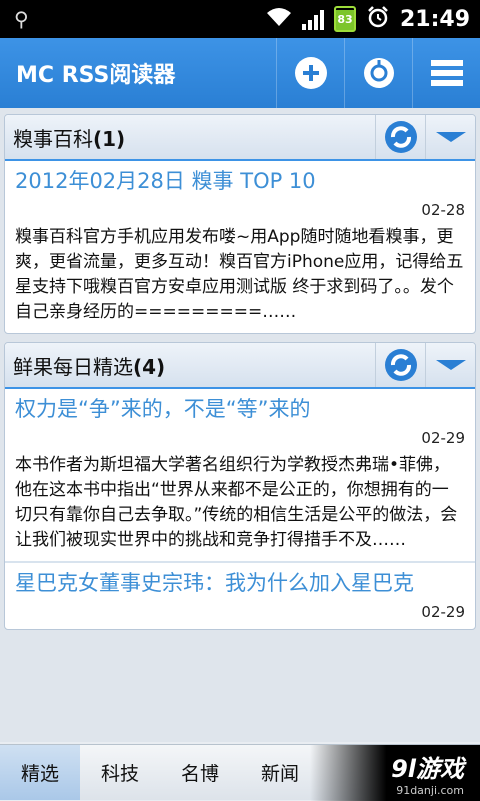 This screenshot has width=480, height=801. I want to click on bottom-tab-bar: 精选 科技 名博 新闻 9l游戏 91danji.com, so click(240, 772).